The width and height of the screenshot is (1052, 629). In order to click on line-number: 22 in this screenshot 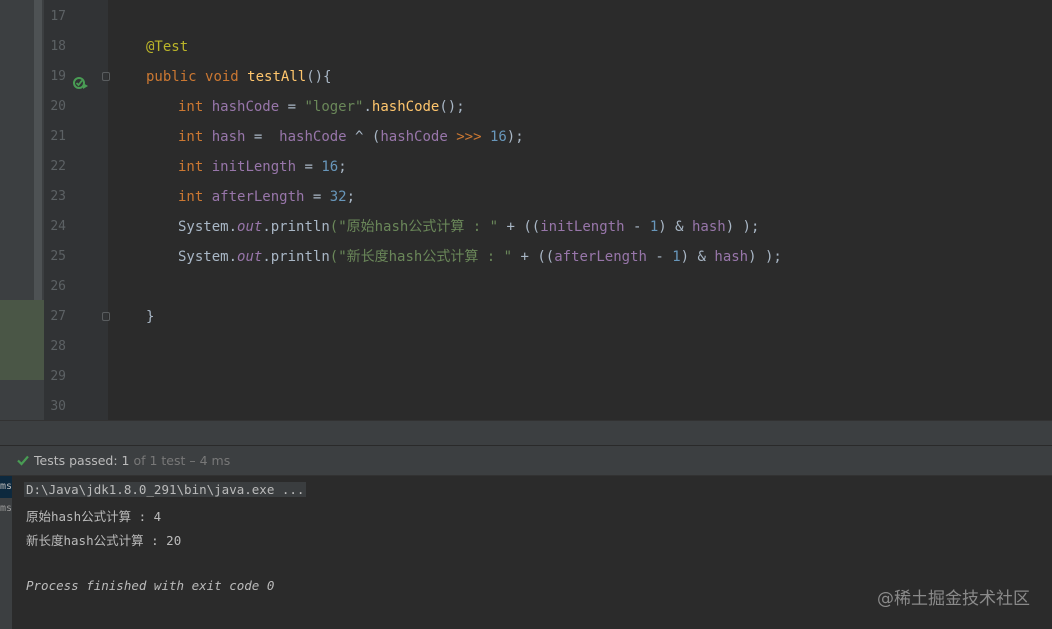, I will do `click(58, 166)`.